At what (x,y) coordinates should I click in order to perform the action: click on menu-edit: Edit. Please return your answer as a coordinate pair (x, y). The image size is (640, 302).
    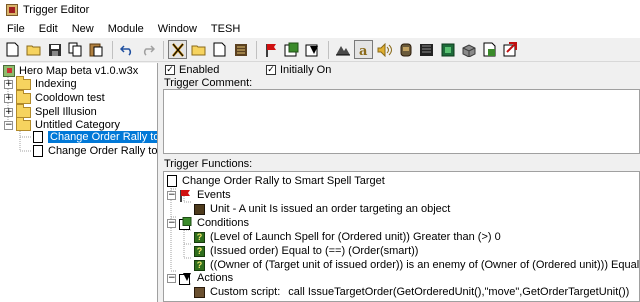
    Looking at the image, I should click on (48, 29).